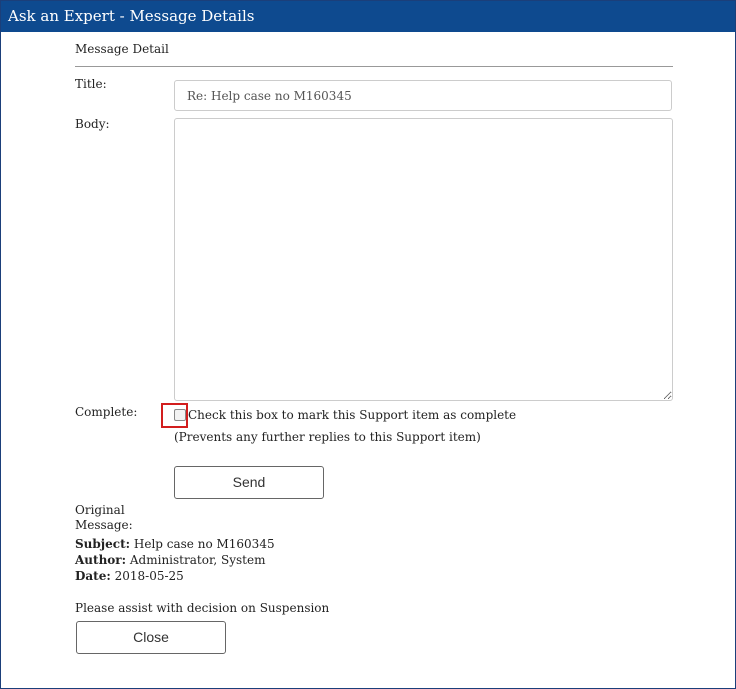 This screenshot has height=689, width=736. I want to click on subject-line: Subject: Help case no M160345, so click(175, 544).